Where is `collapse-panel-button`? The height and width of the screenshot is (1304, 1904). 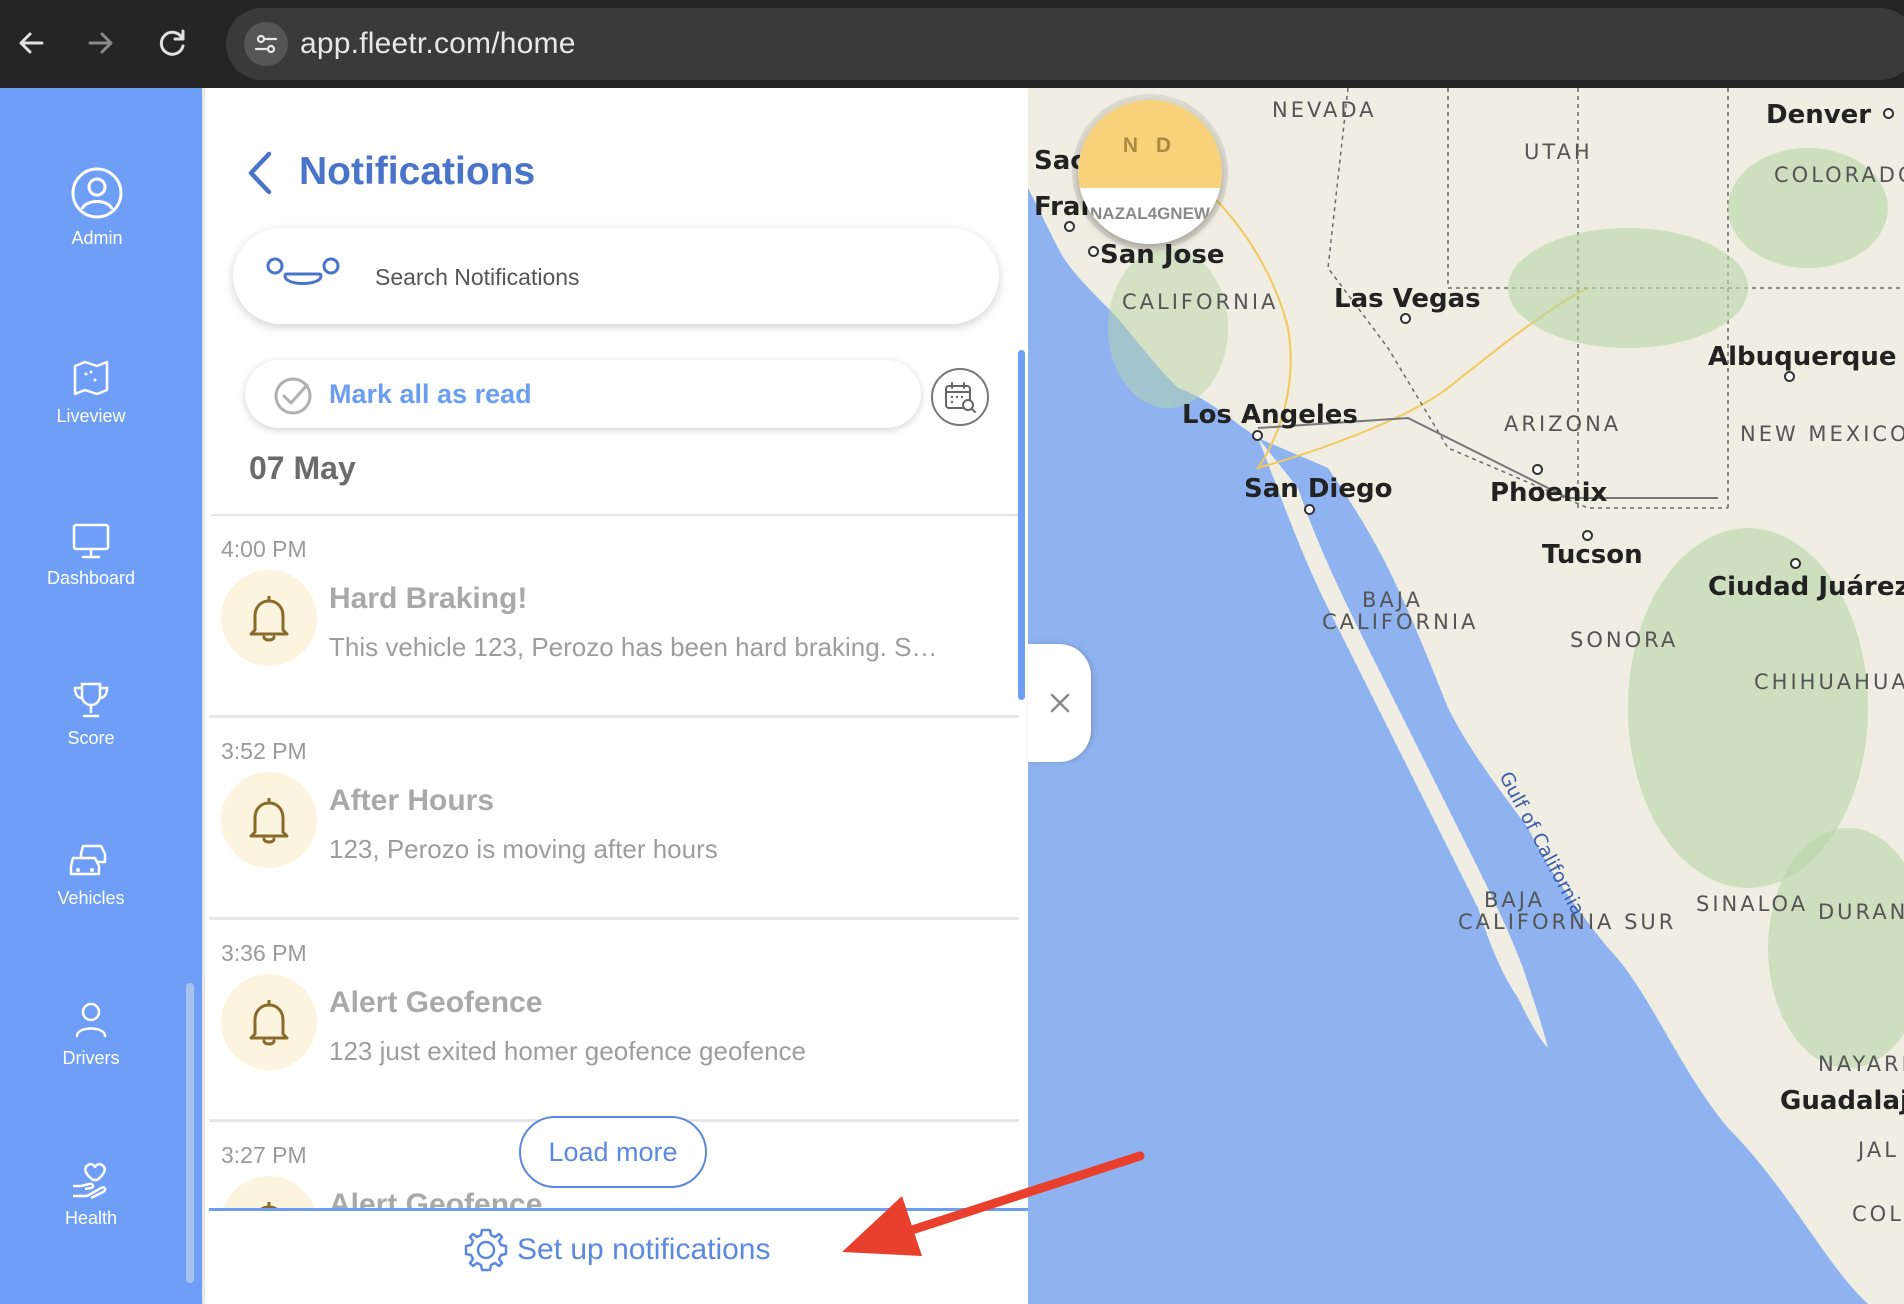
collapse-panel-button is located at coordinates (1059, 703).